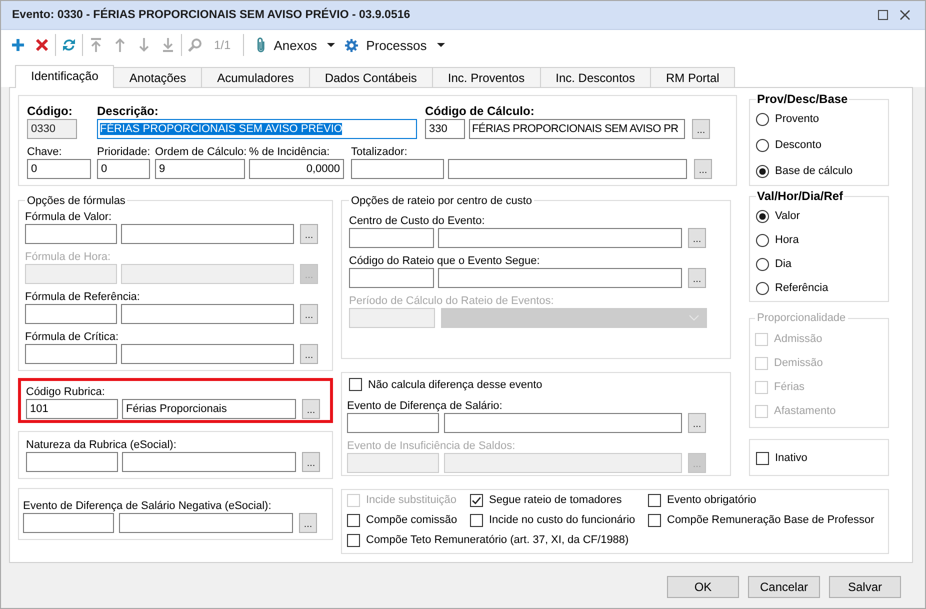 The image size is (926, 609). Describe the element at coordinates (703, 587) in the screenshot. I see `dialog-button: OK` at that location.